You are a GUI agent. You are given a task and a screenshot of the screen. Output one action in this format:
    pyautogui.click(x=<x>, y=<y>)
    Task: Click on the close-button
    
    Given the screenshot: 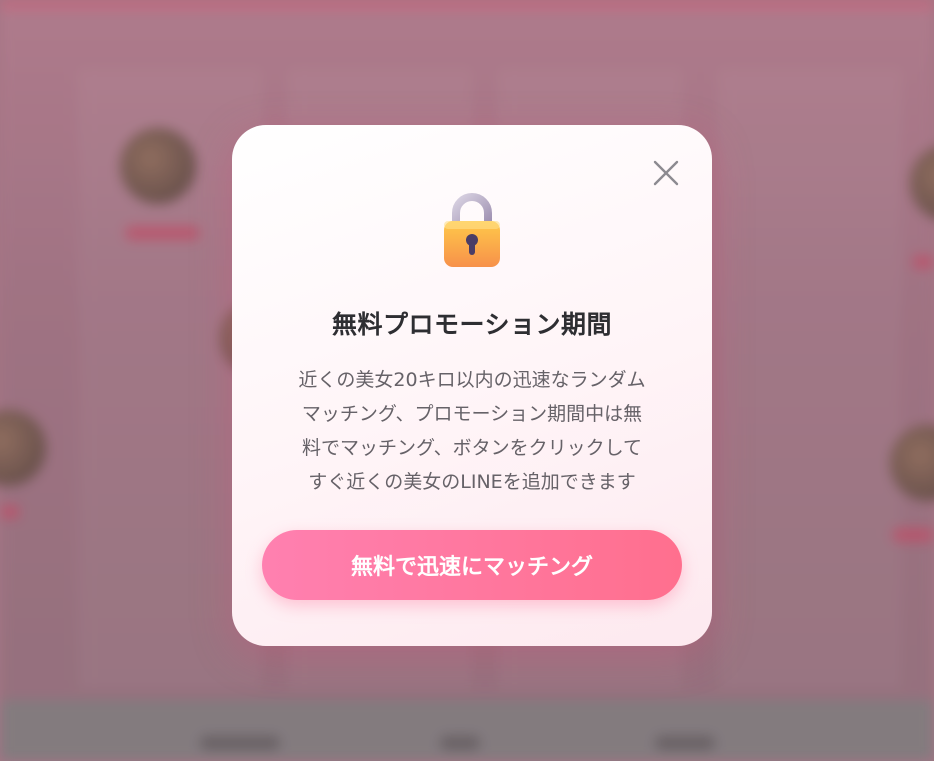 What is the action you would take?
    pyautogui.click(x=666, y=173)
    